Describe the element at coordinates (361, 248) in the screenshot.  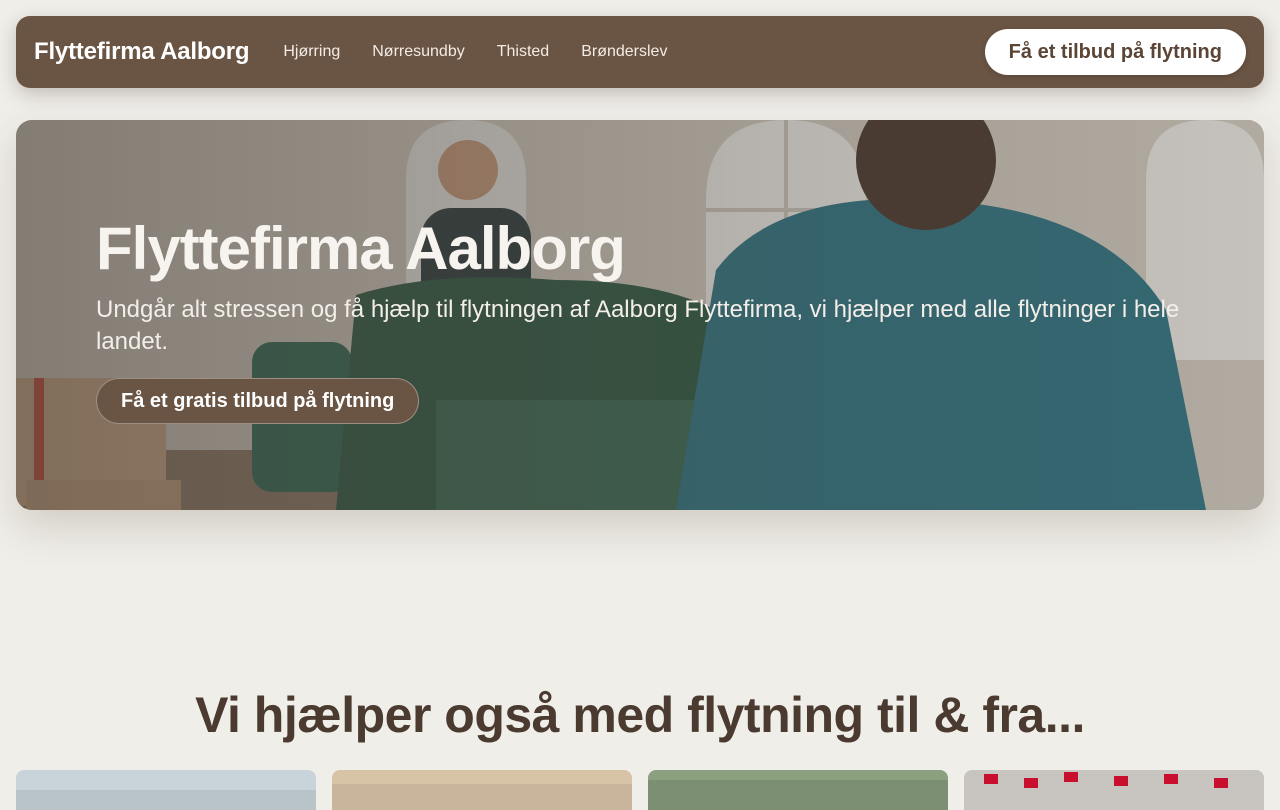
I see `hero-title: Flyttefirma Aalborg` at that location.